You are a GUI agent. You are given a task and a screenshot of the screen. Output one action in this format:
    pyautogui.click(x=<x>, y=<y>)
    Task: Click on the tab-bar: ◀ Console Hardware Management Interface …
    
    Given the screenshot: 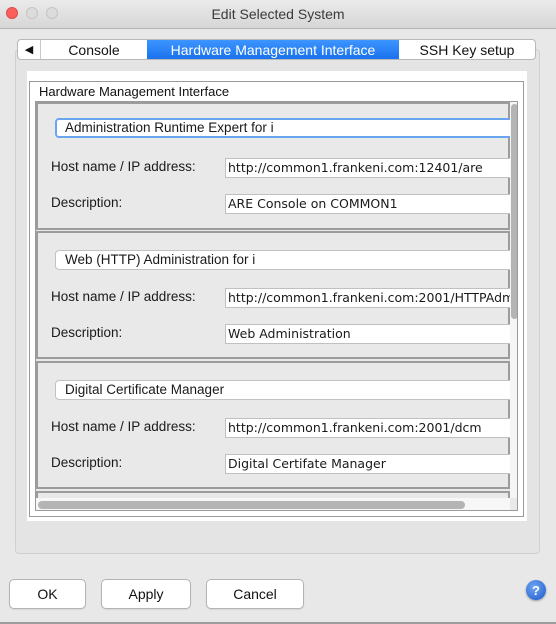 What is the action you would take?
    pyautogui.click(x=276, y=49)
    